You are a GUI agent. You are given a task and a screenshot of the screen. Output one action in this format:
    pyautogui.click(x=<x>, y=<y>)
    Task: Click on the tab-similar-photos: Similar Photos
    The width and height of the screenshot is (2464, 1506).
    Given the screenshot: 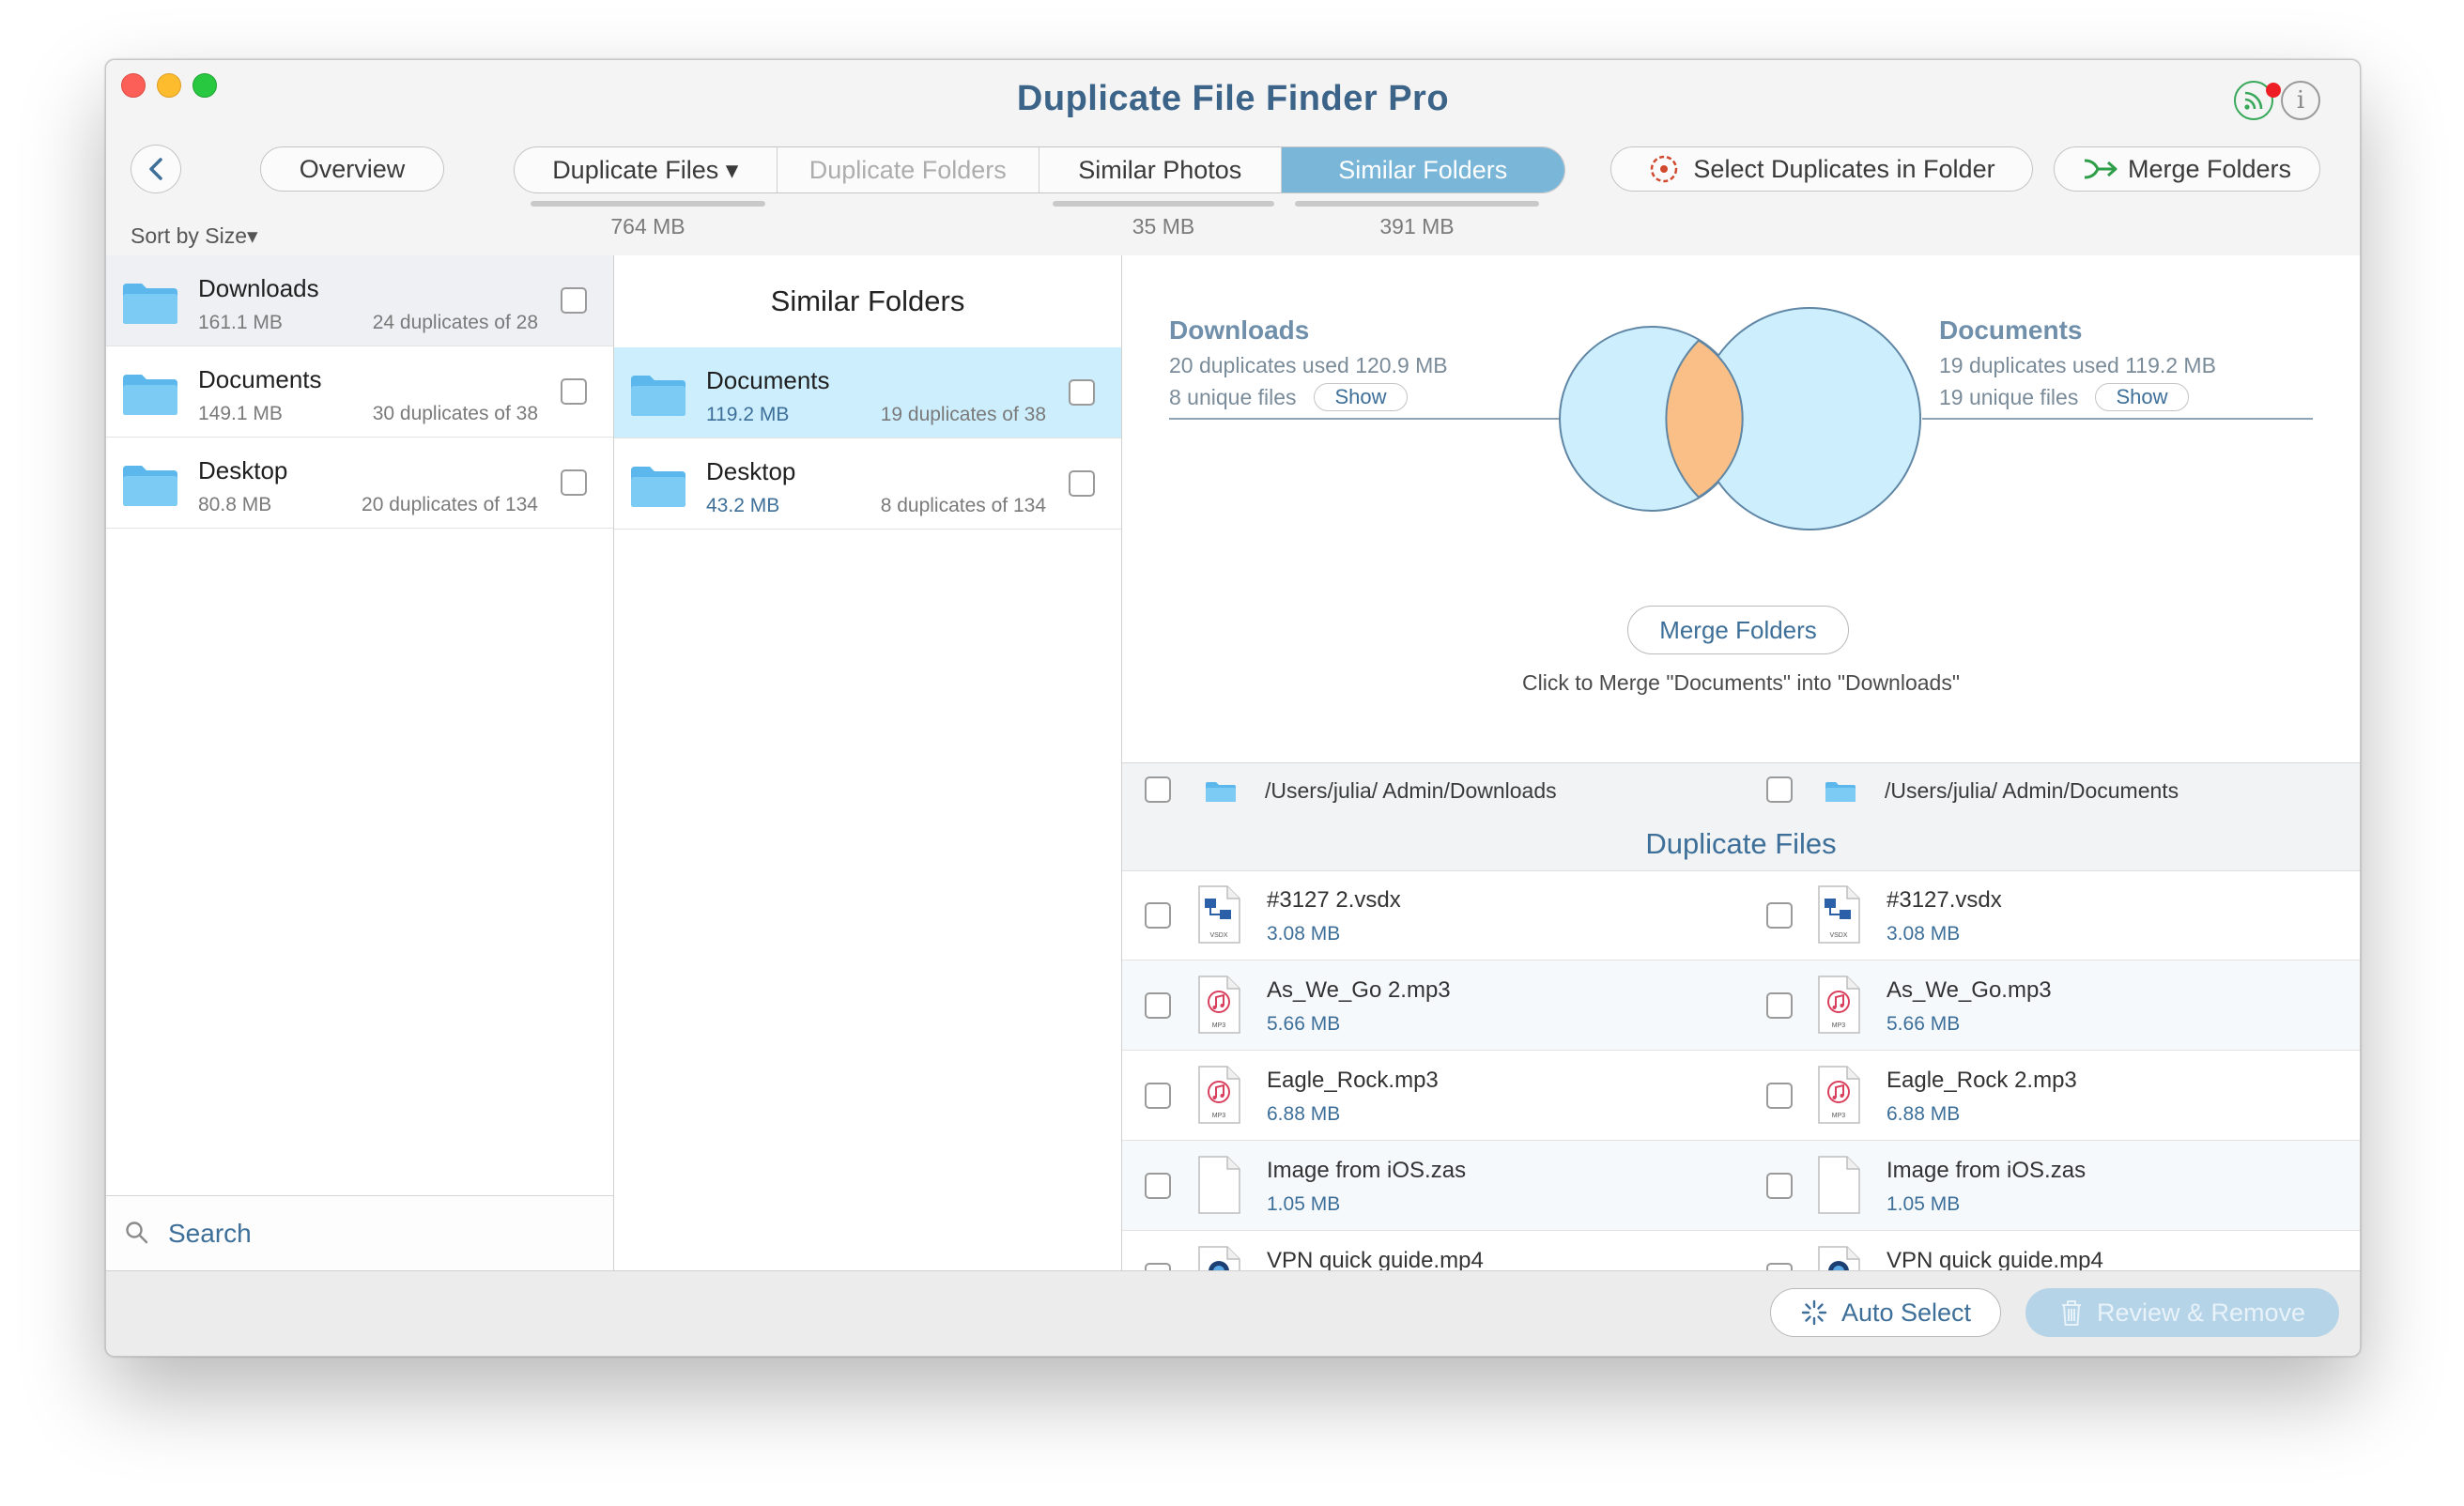 What is the action you would take?
    pyautogui.click(x=1161, y=169)
    